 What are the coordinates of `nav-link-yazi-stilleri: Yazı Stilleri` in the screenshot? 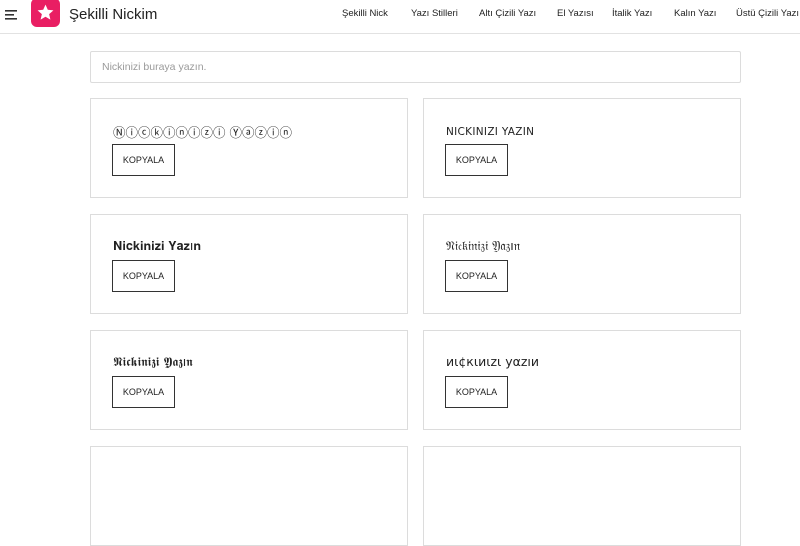 It's located at (434, 13).